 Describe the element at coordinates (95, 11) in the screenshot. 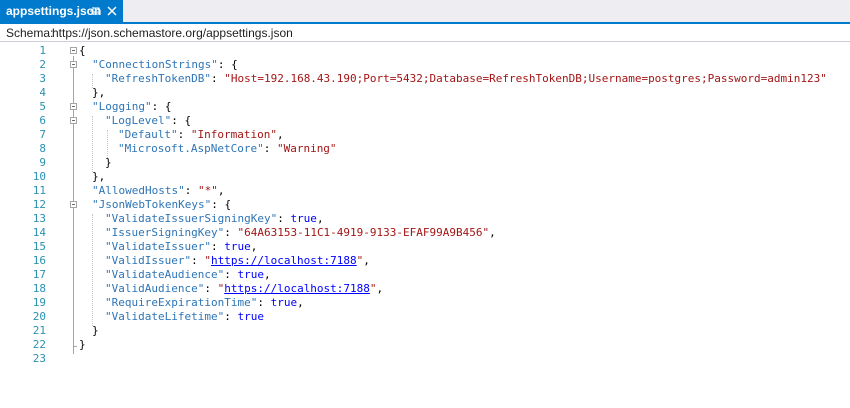

I see `pin-icon` at that location.